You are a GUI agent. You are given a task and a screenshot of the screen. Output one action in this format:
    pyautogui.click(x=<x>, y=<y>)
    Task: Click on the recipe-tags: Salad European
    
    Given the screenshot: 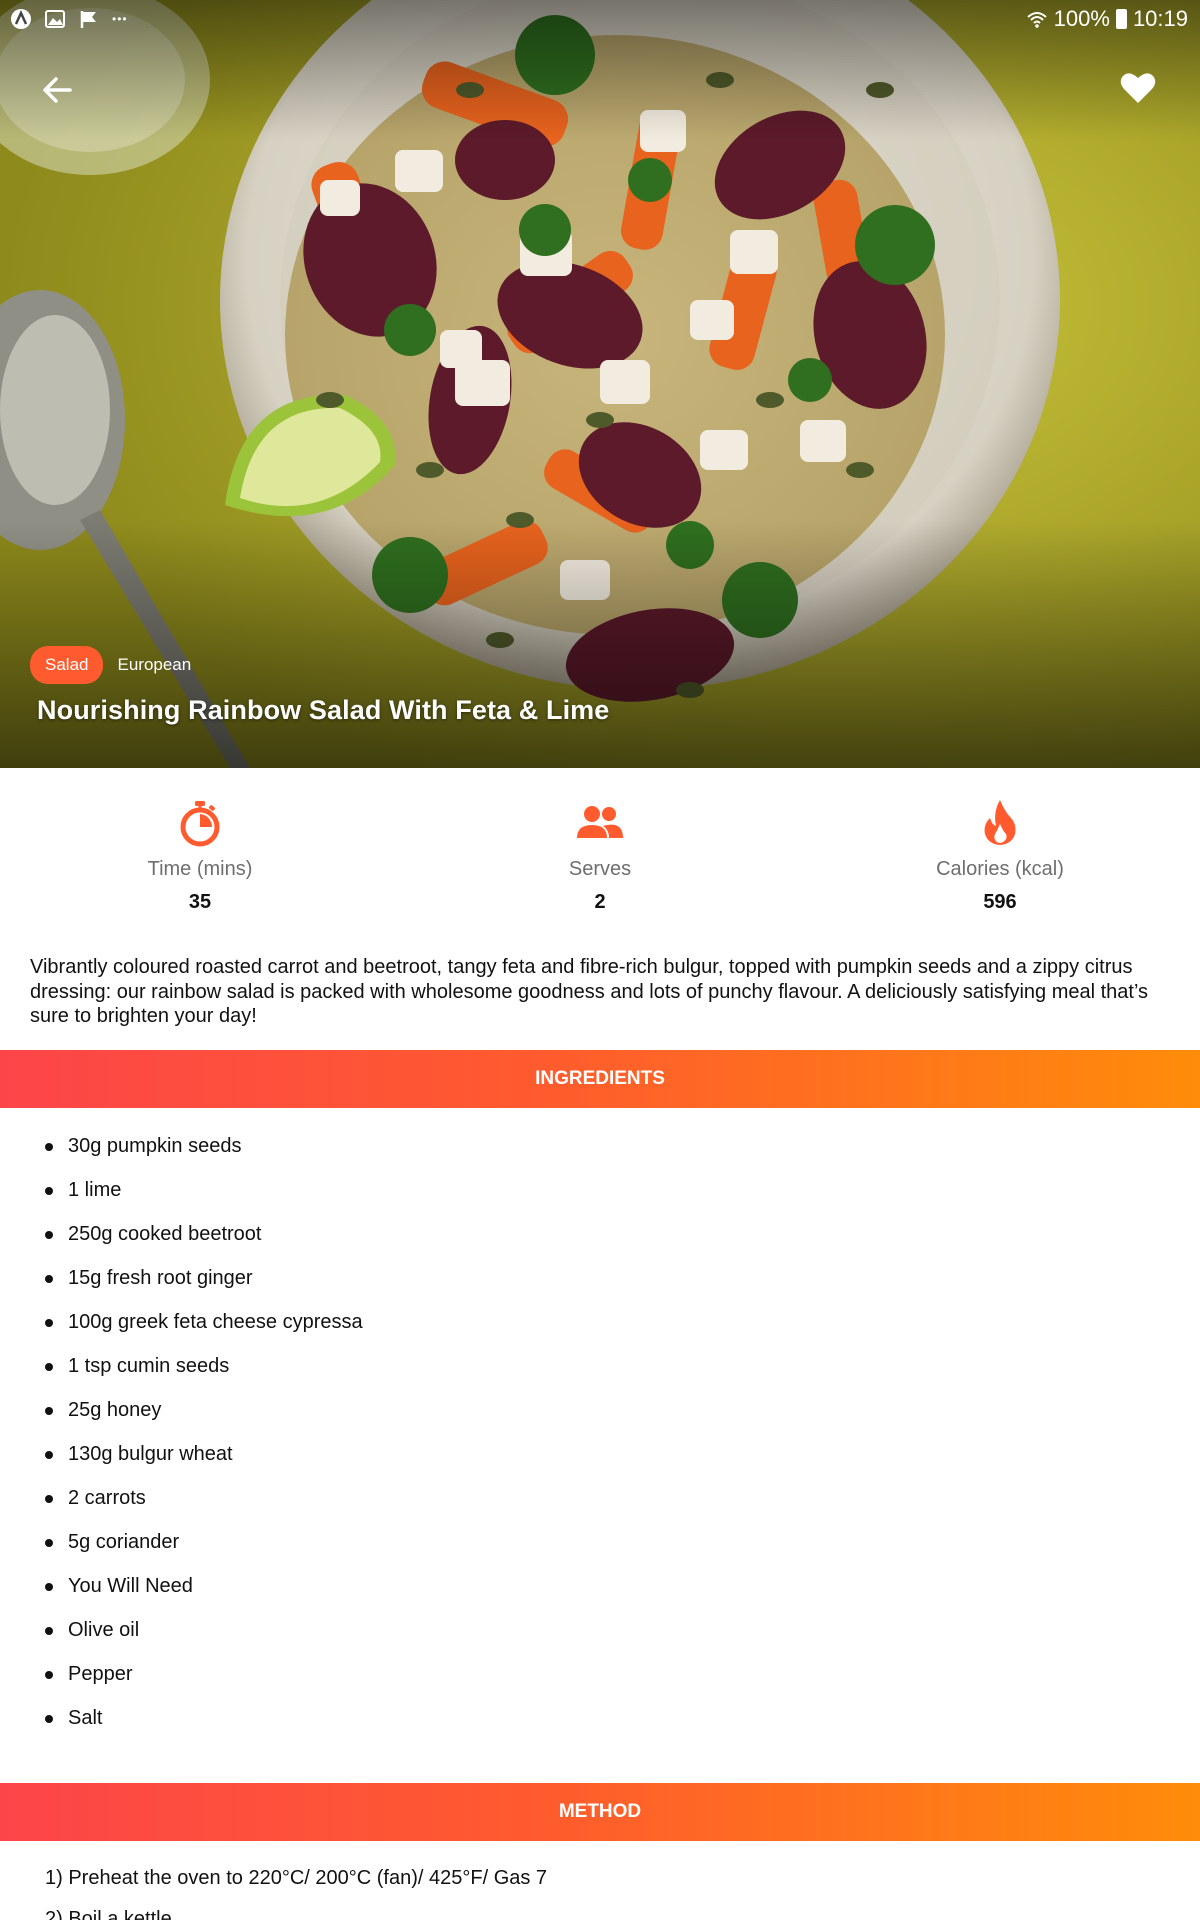 What is the action you would take?
    pyautogui.click(x=110, y=665)
    